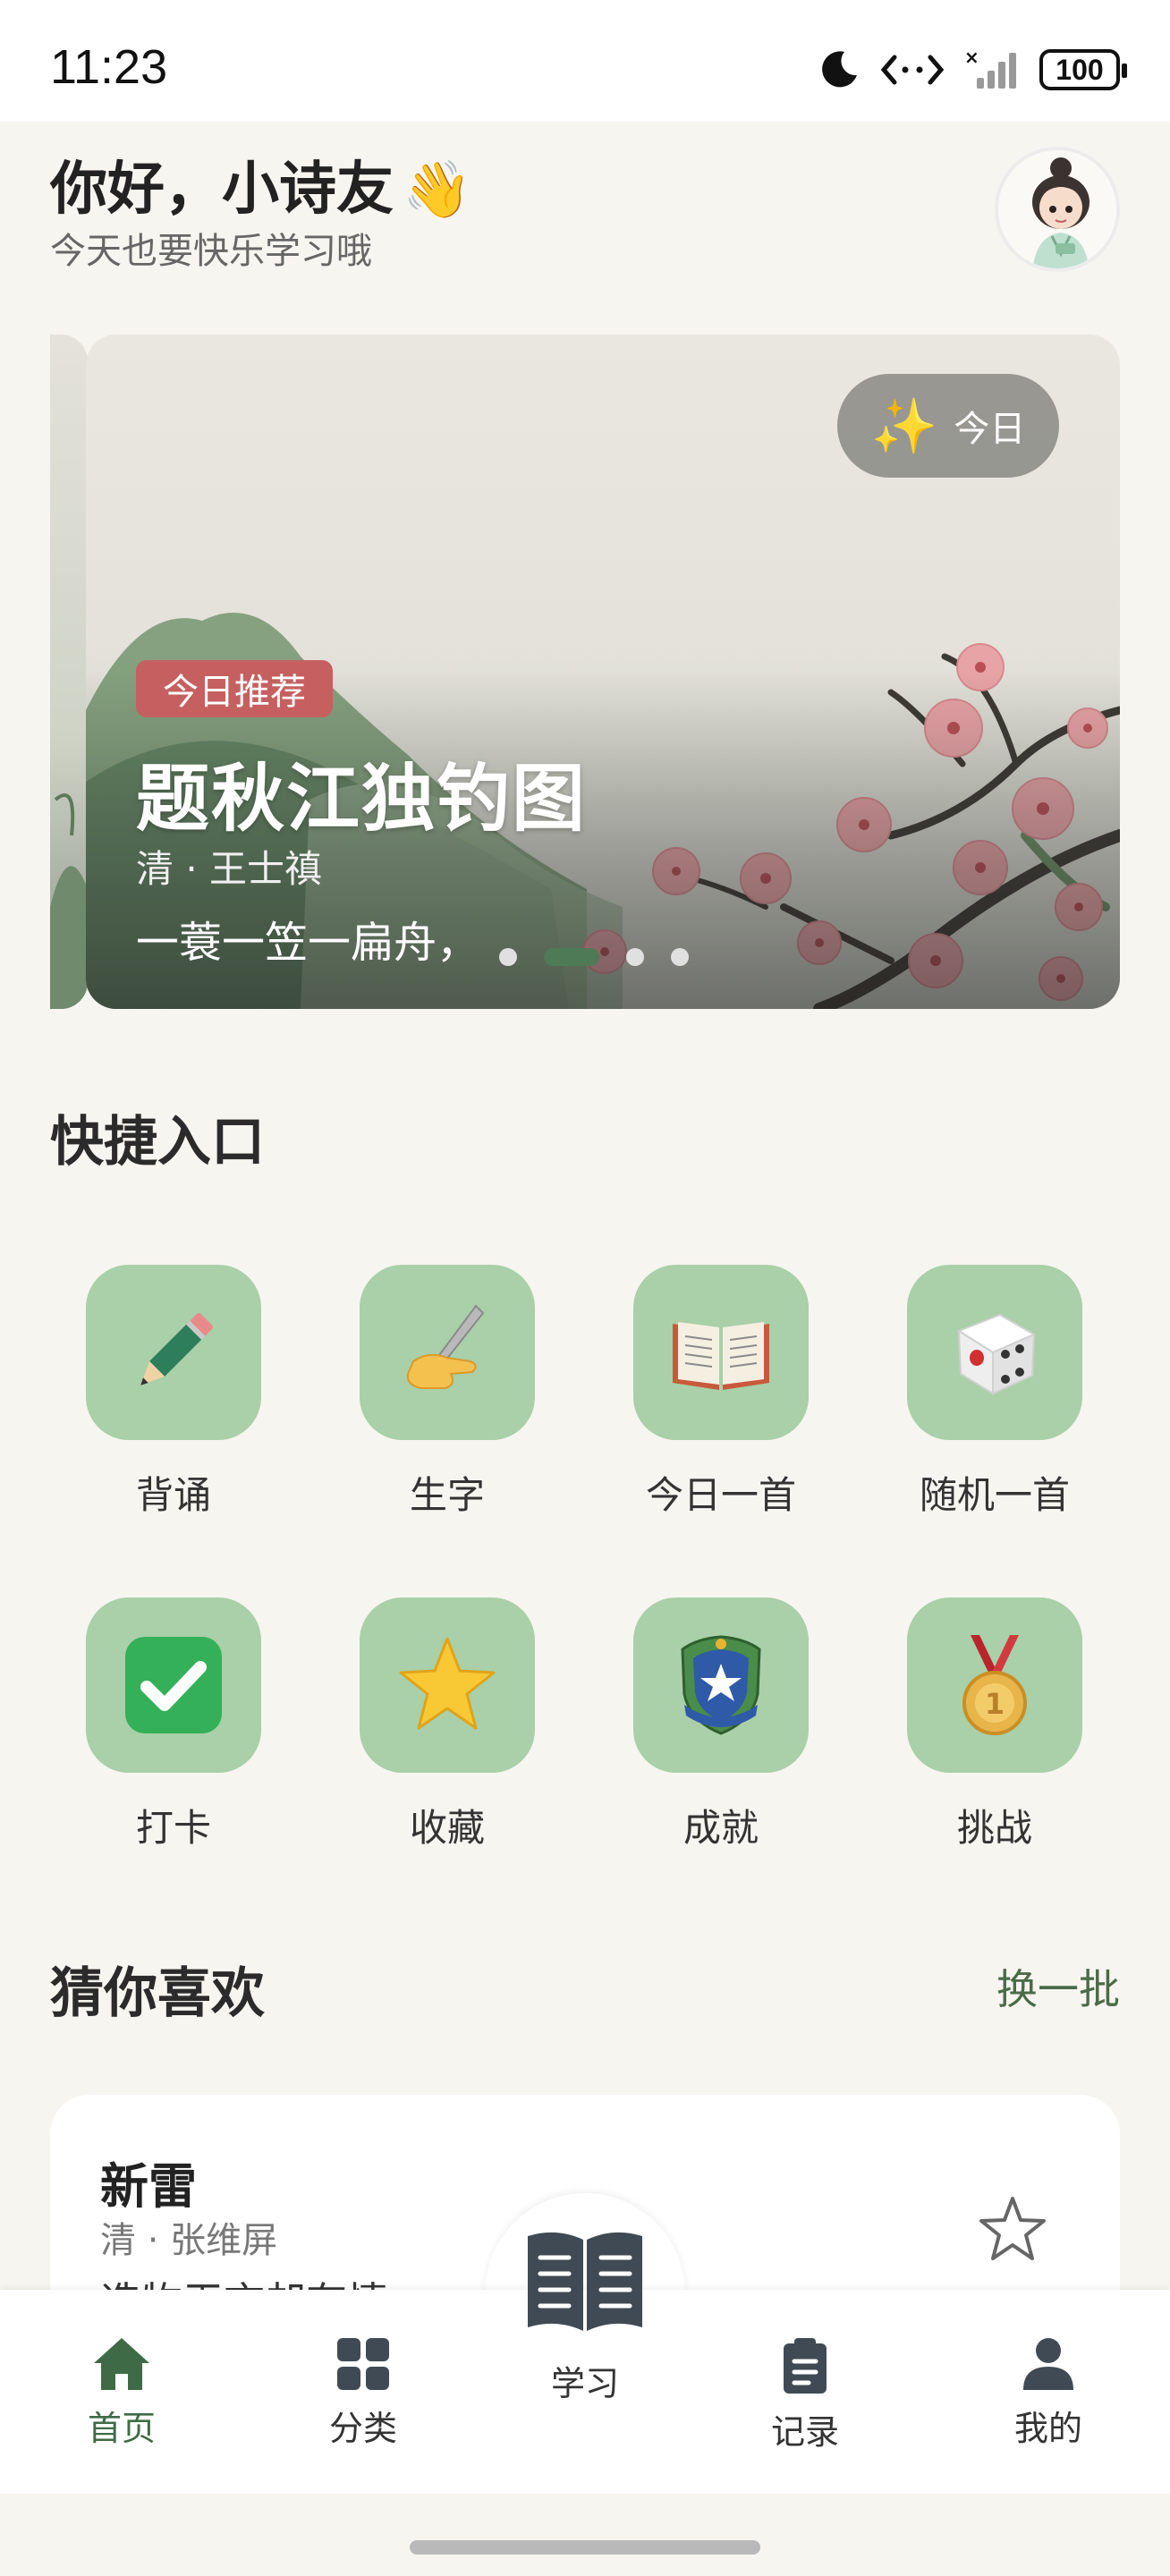 This screenshot has width=1170, height=2576. I want to click on poem-first-line: 一蓑一笠一扁舟，, so click(308, 943).